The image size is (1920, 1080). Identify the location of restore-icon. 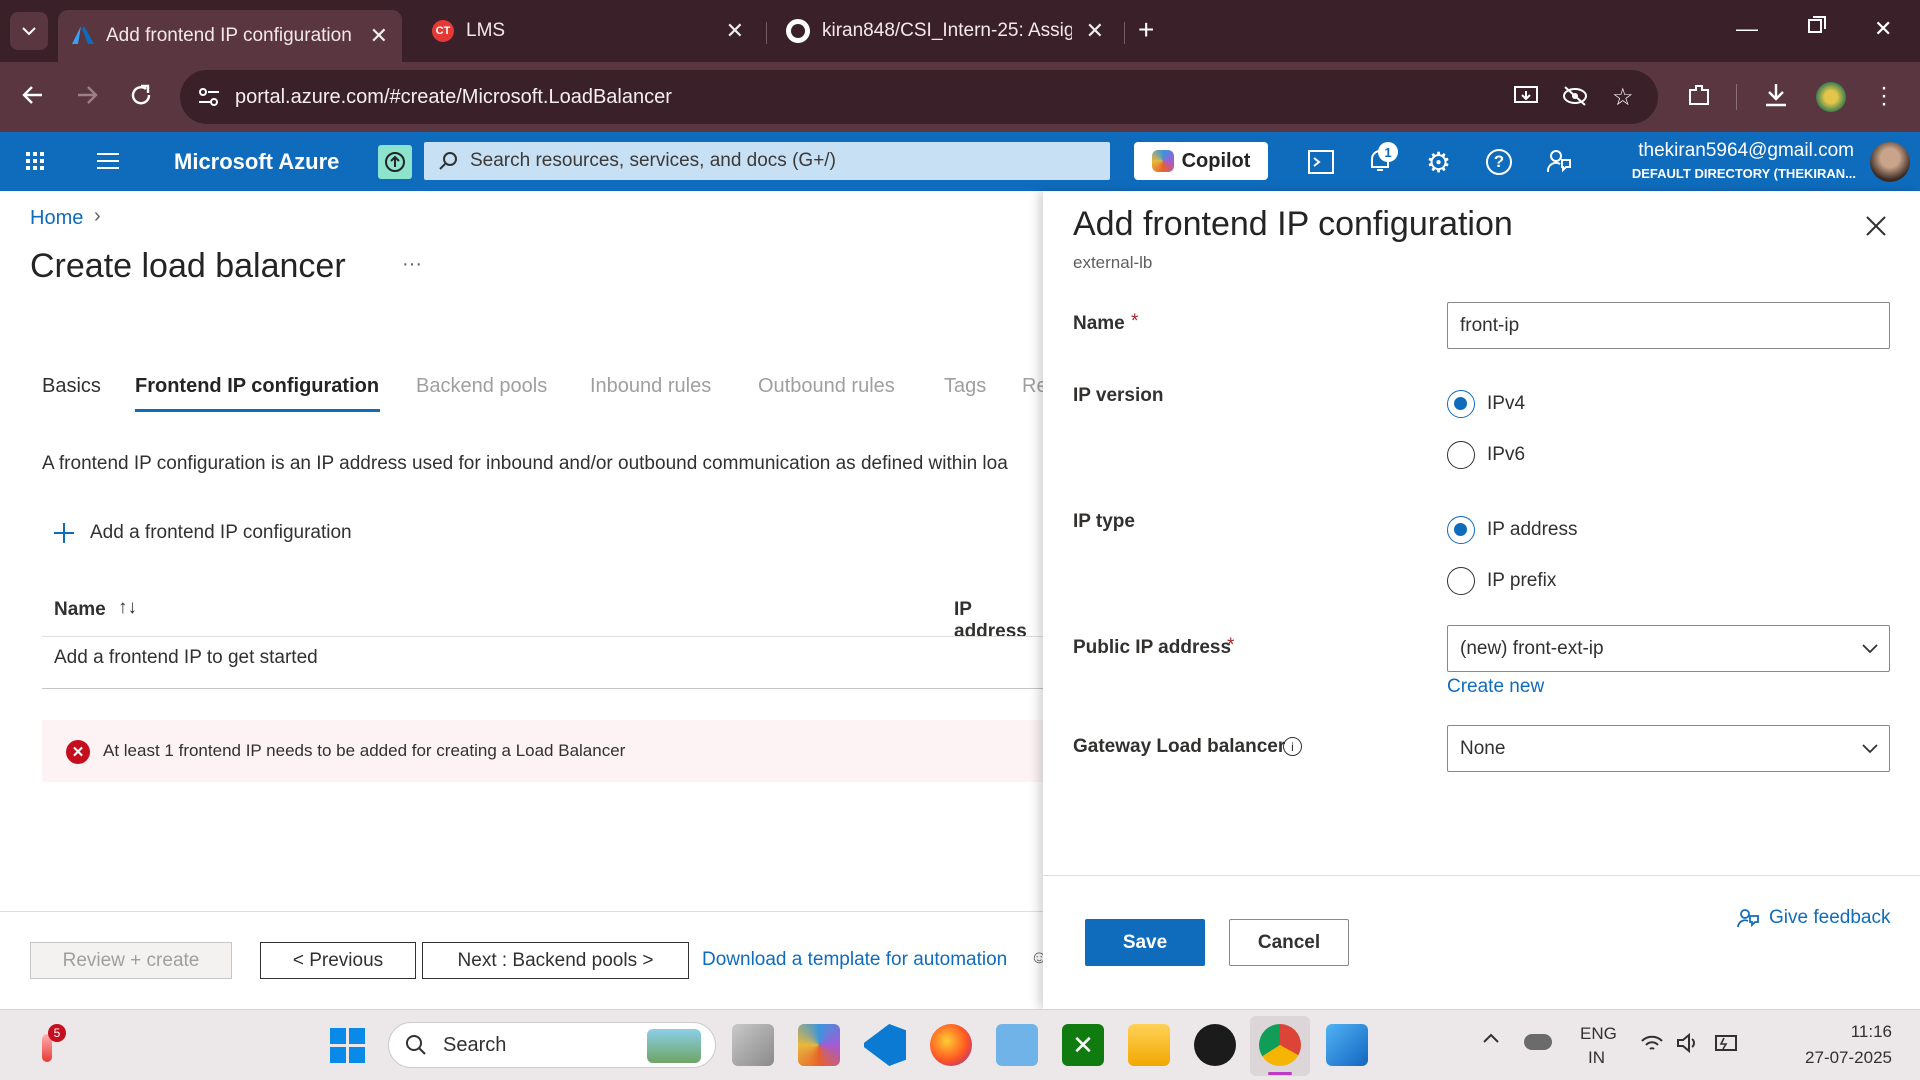
(1817, 25).